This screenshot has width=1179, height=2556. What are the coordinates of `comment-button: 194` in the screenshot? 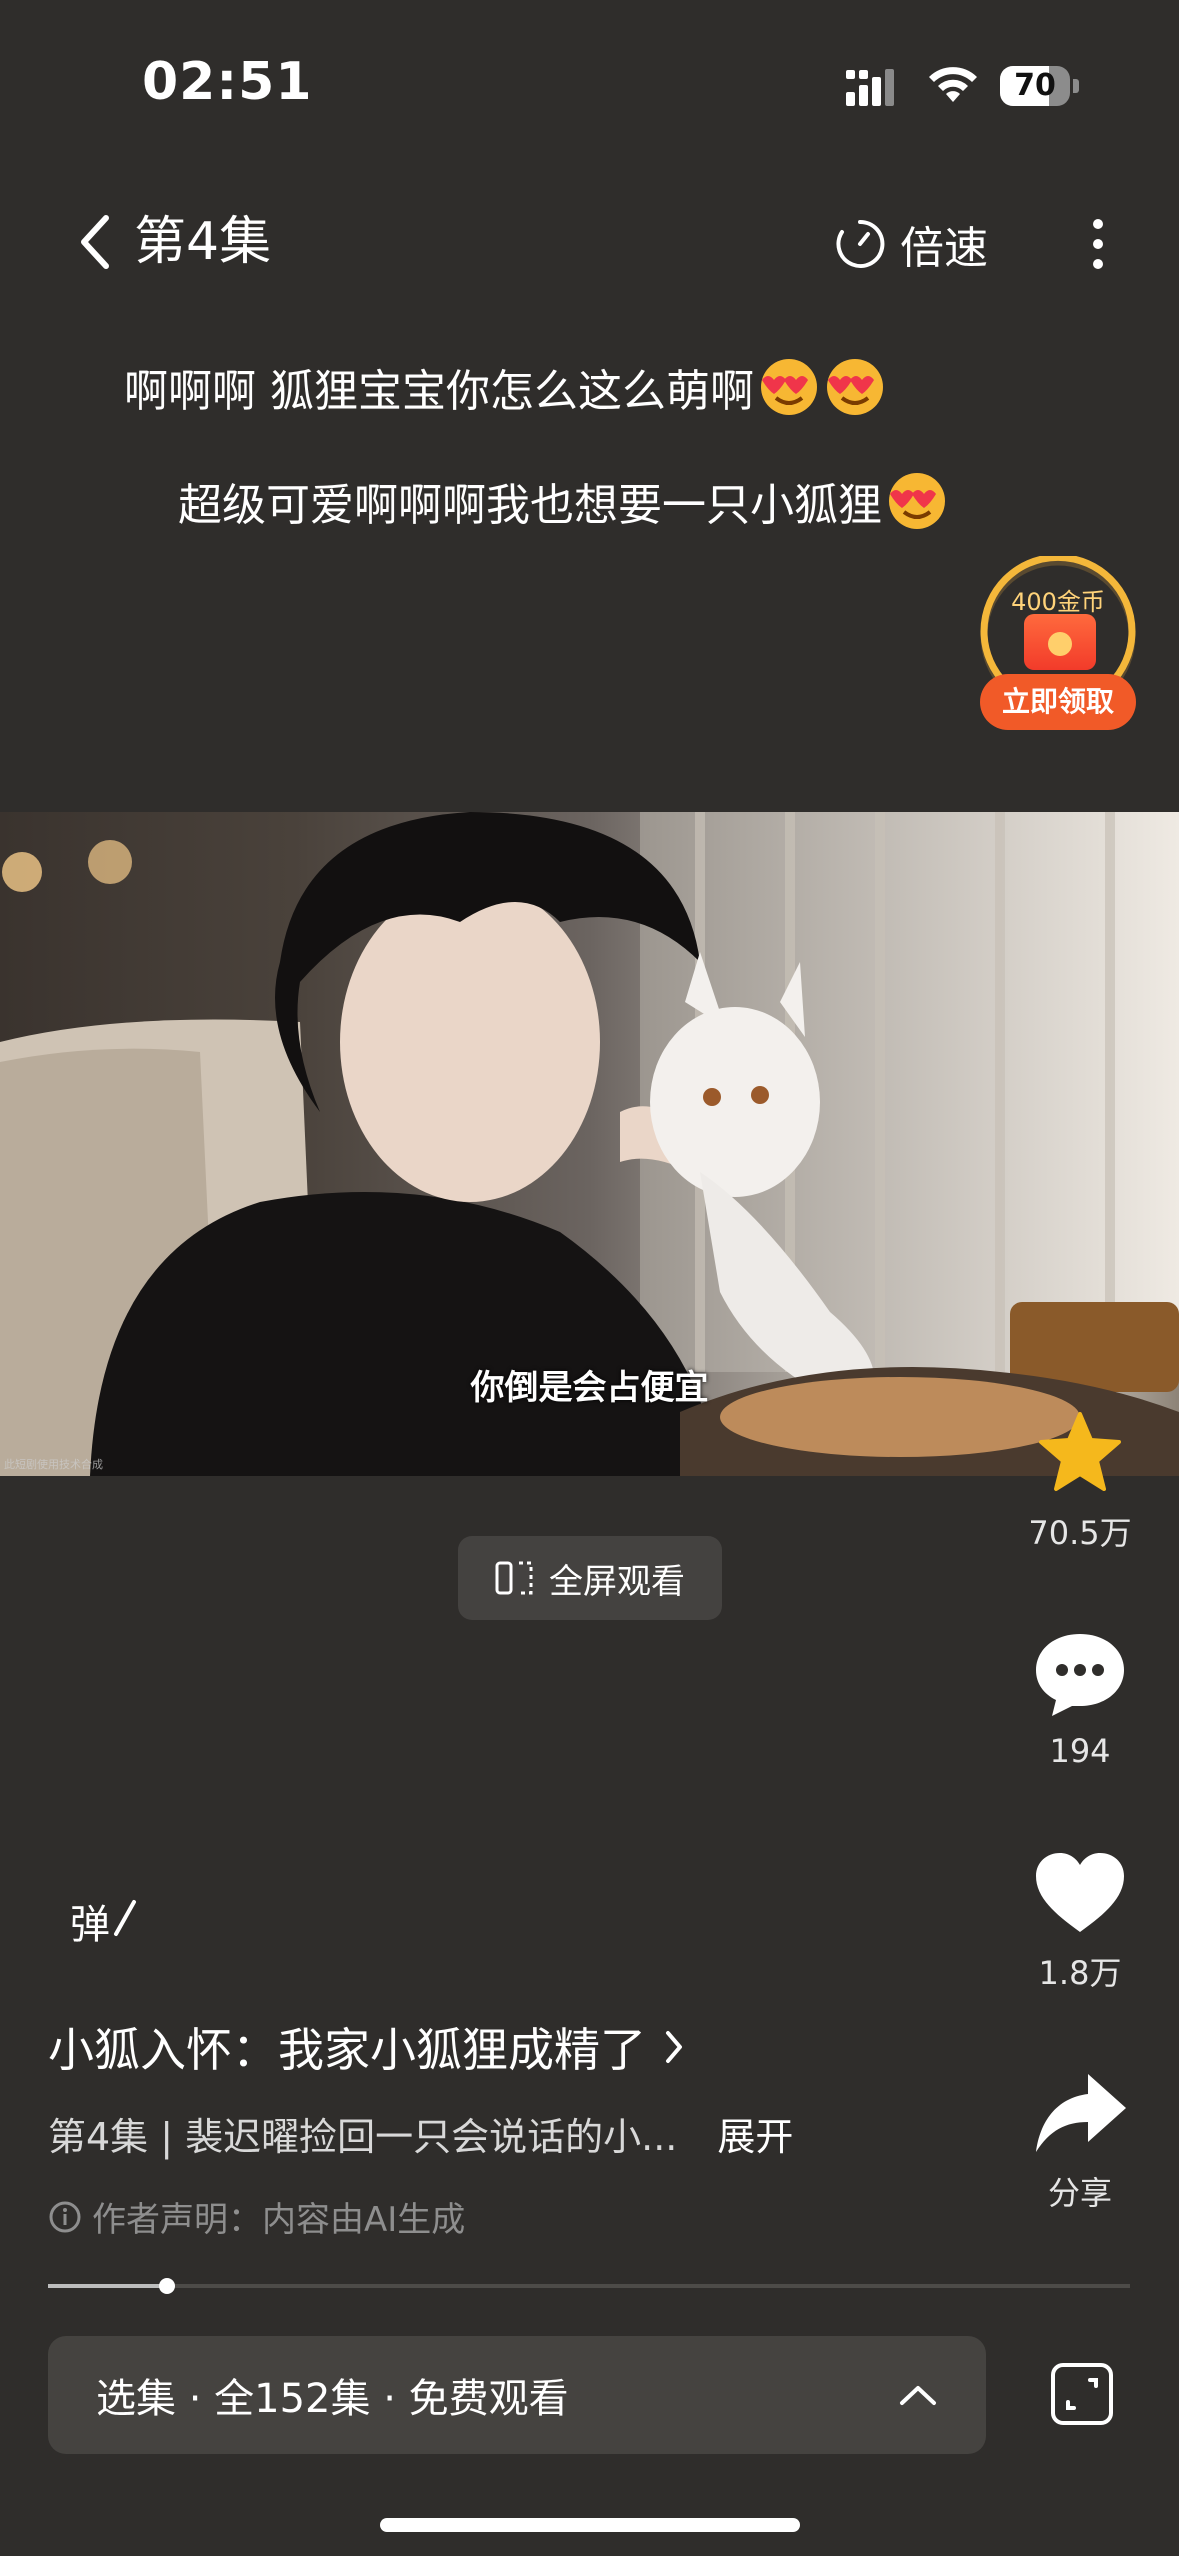 It's located at (1080, 1700).